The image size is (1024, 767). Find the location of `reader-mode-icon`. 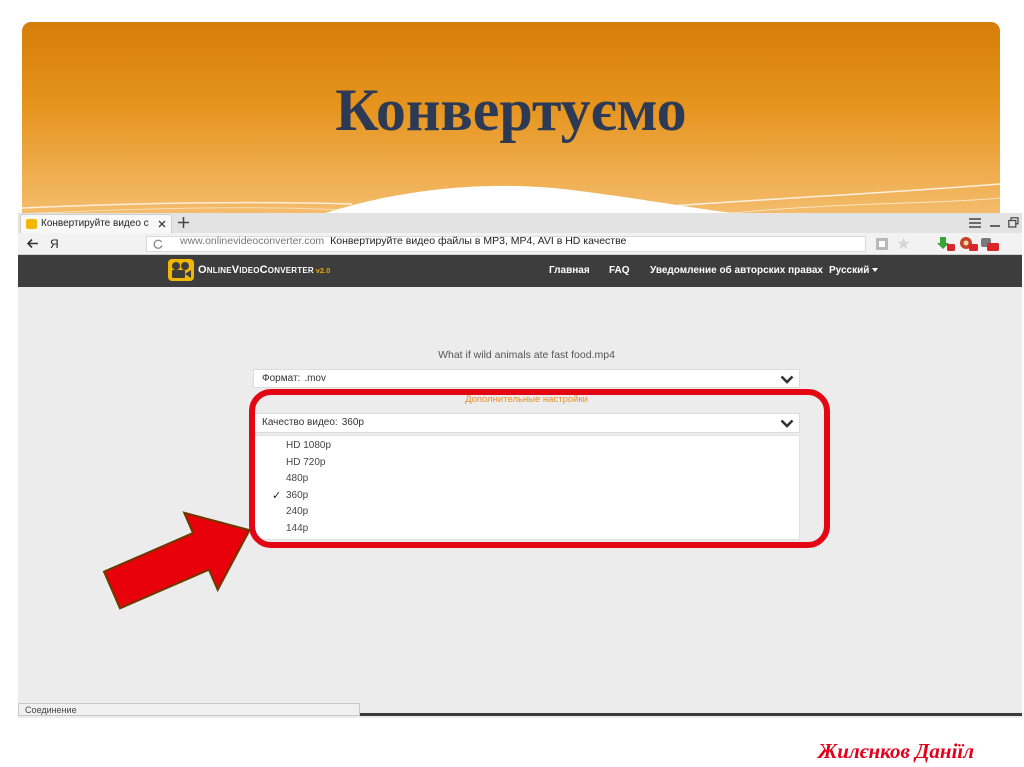

reader-mode-icon is located at coordinates (882, 244).